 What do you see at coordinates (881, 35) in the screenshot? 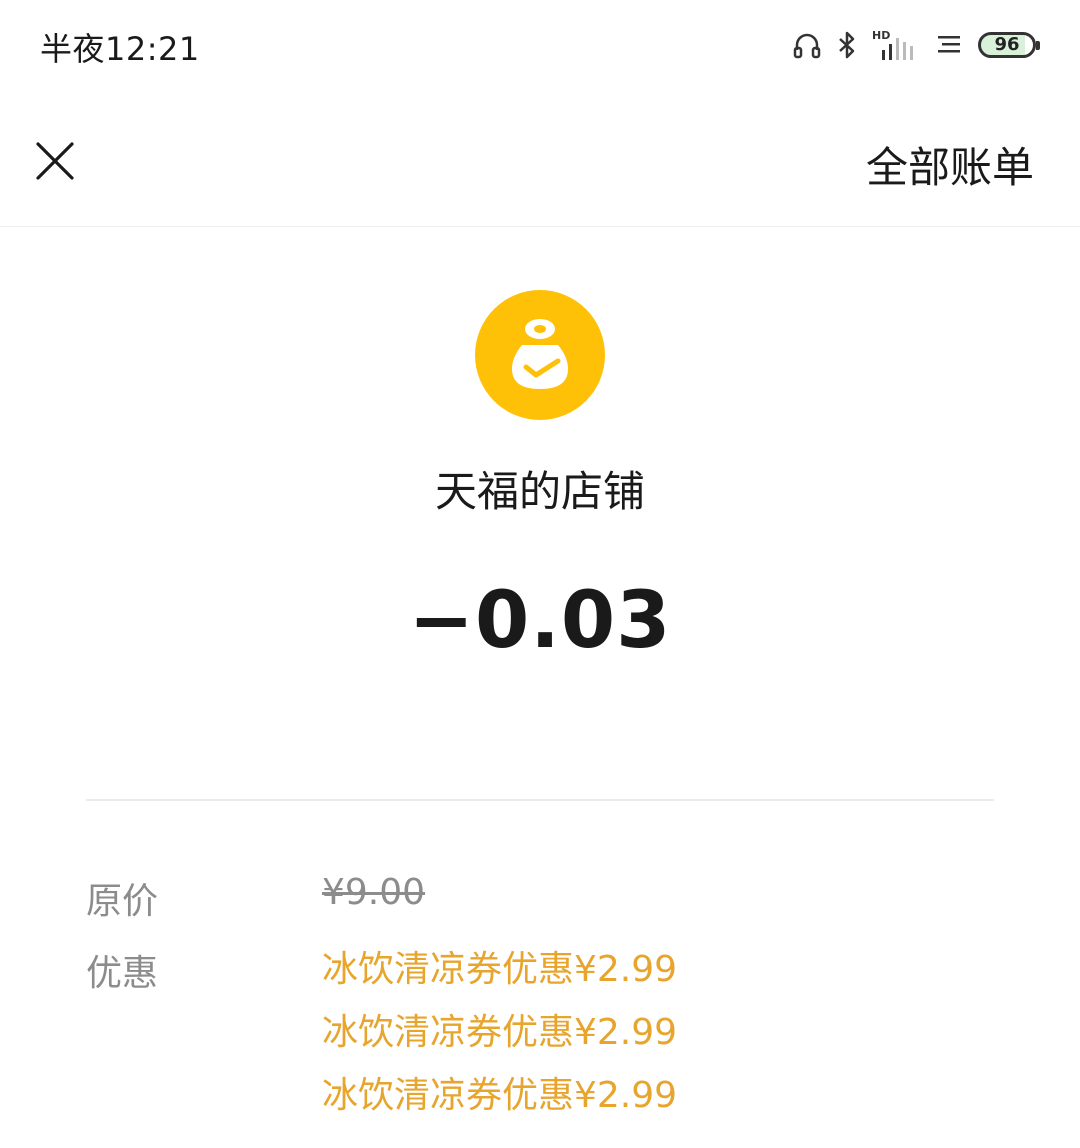
I see `svg-text: HD` at bounding box center [881, 35].